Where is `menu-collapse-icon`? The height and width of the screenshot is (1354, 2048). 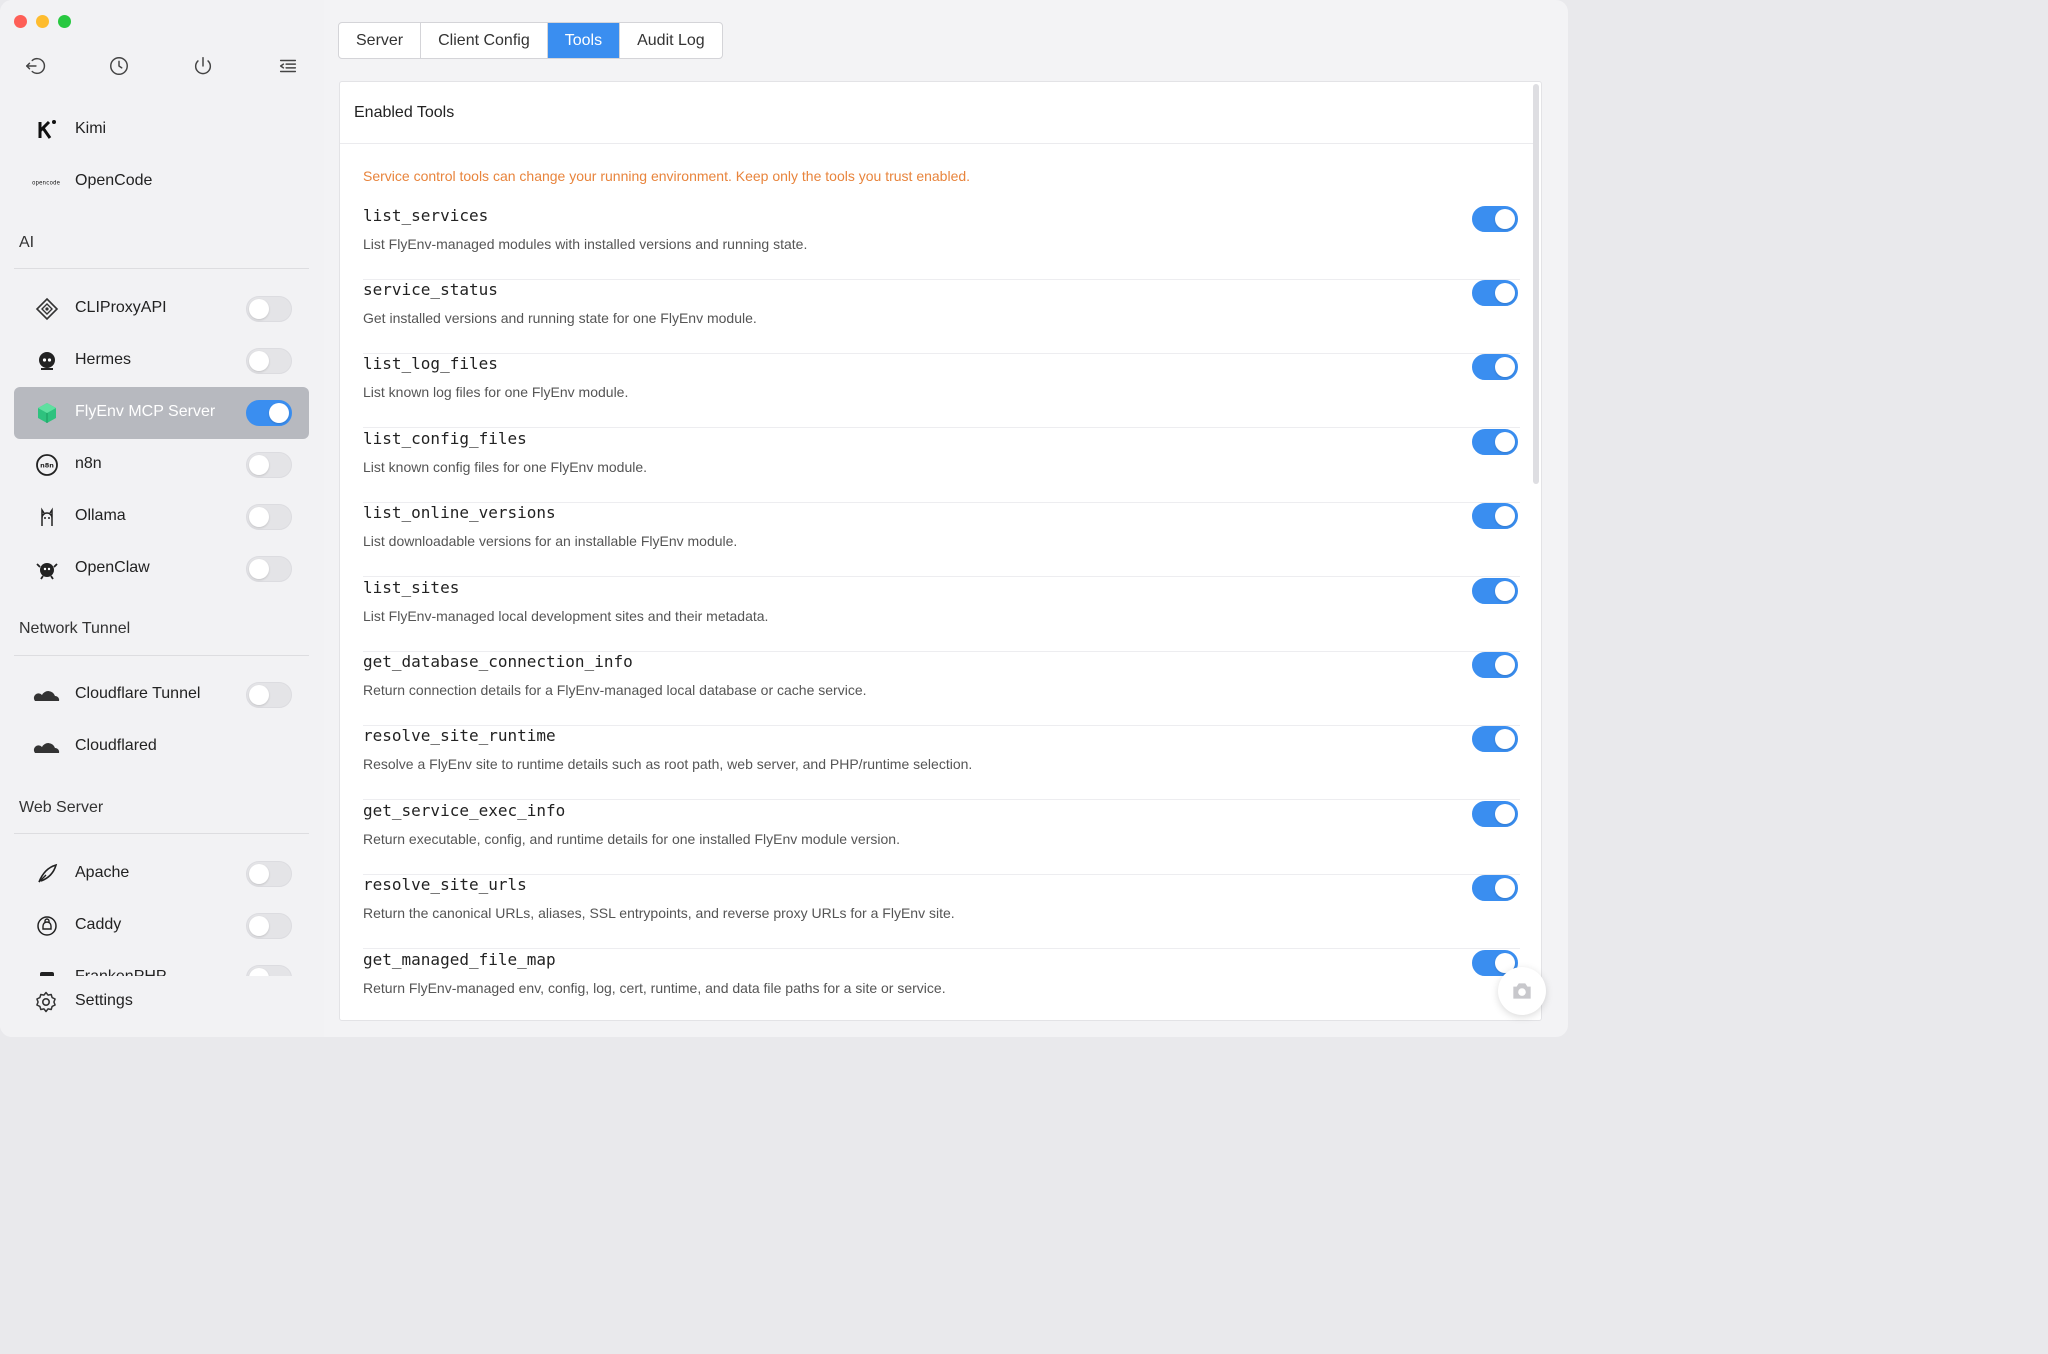 menu-collapse-icon is located at coordinates (288, 66).